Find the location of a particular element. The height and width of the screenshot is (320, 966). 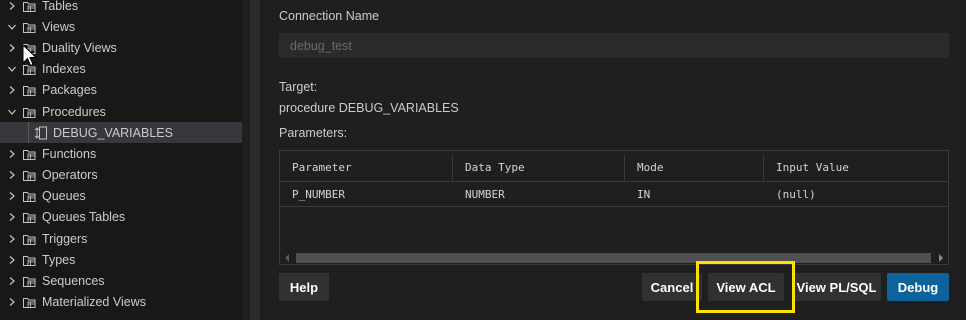

sidebar-item-materialized-views: Materialized Views is located at coordinates (125, 302).